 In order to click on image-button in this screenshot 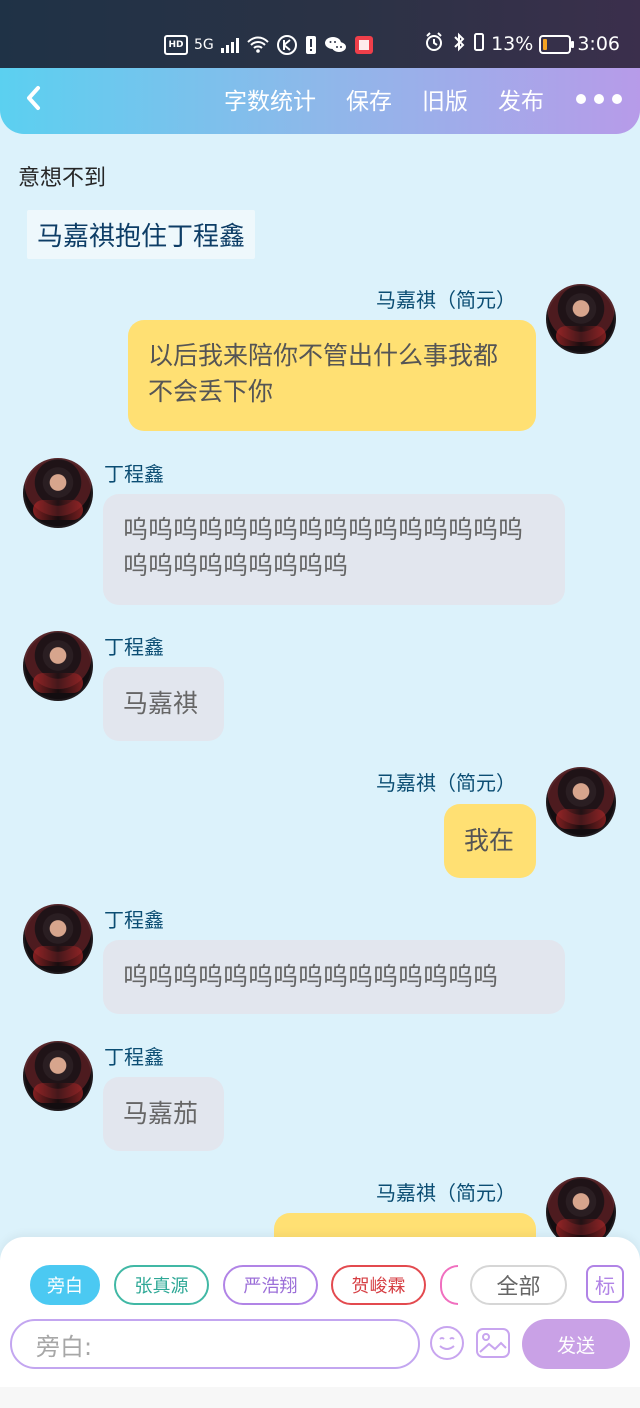, I will do `click(493, 1343)`.